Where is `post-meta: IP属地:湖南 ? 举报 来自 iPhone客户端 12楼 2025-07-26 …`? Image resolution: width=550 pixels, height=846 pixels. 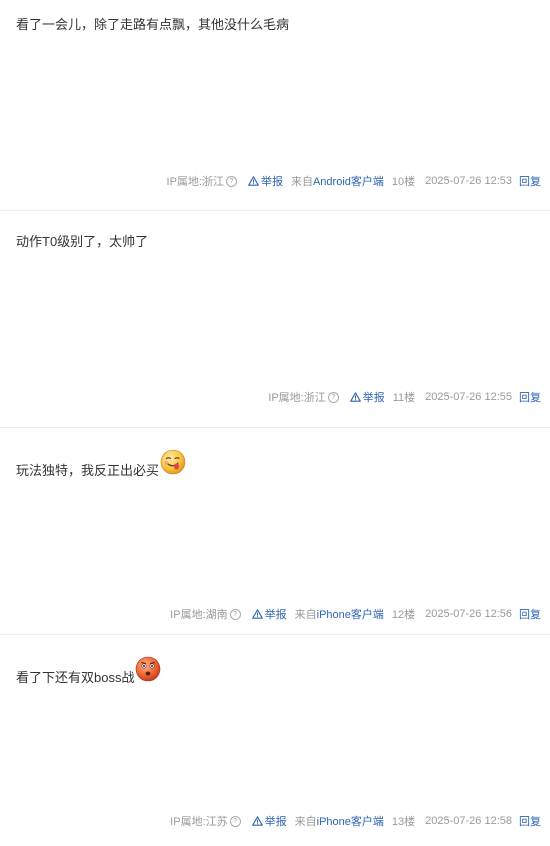 post-meta: IP属地:湖南 ? 举报 来自 iPhone客户端 12楼 2025-07-26 … is located at coordinates (355, 614).